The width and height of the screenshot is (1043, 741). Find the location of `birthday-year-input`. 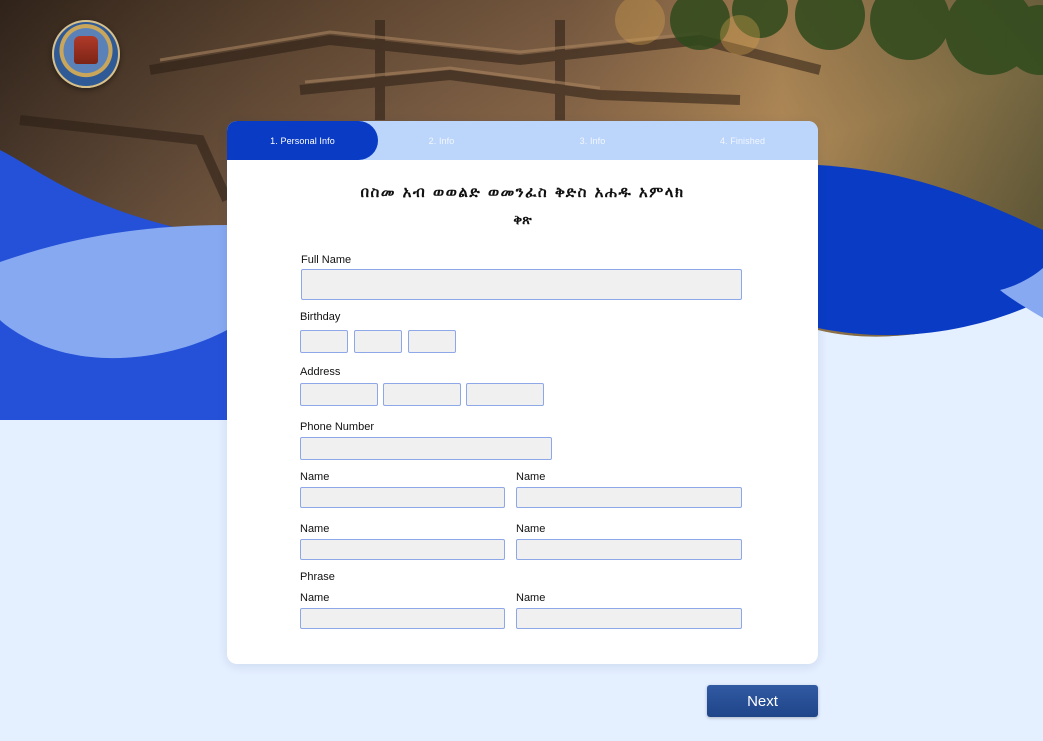

birthday-year-input is located at coordinates (432, 341).